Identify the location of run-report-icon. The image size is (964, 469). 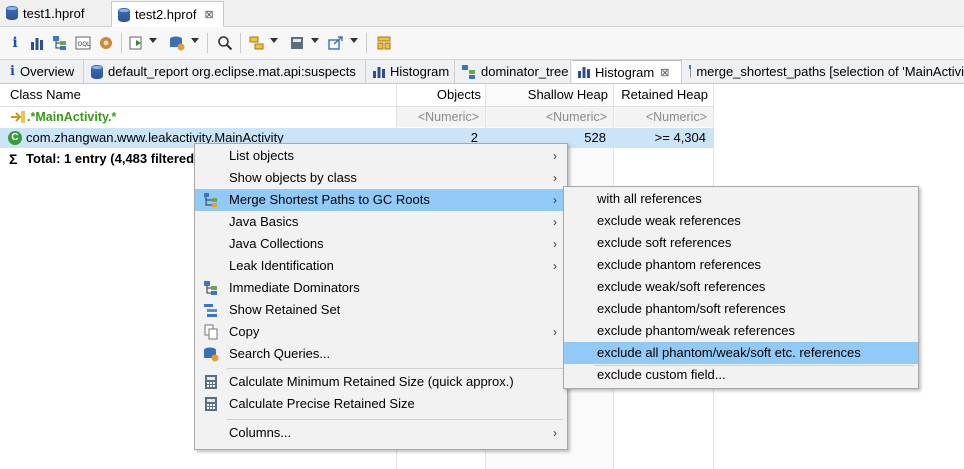
(136, 43).